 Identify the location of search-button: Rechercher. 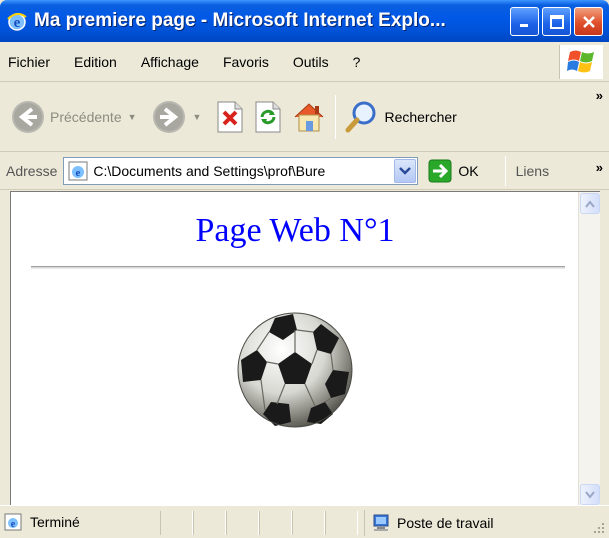
(400, 117).